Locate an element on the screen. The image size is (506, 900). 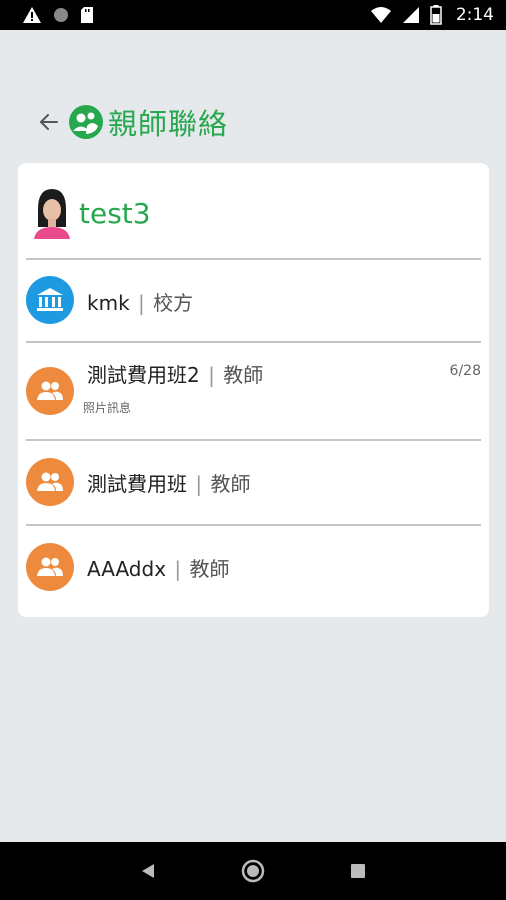
contact-name: AAAddx is located at coordinates (127, 569).